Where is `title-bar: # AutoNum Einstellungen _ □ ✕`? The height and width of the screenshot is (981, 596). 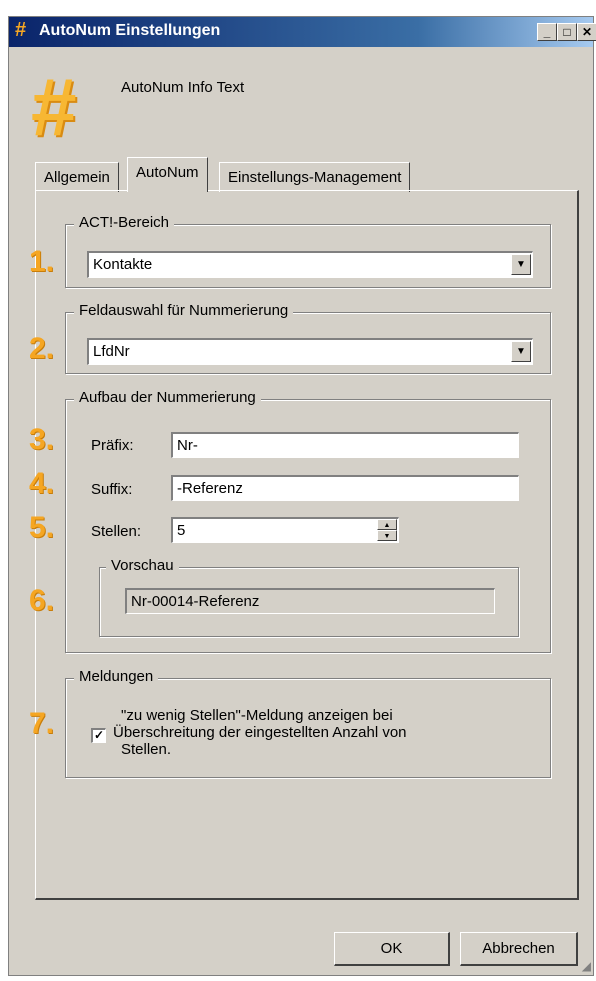
title-bar: # AutoNum Einstellungen _ □ ✕ is located at coordinates (302, 32).